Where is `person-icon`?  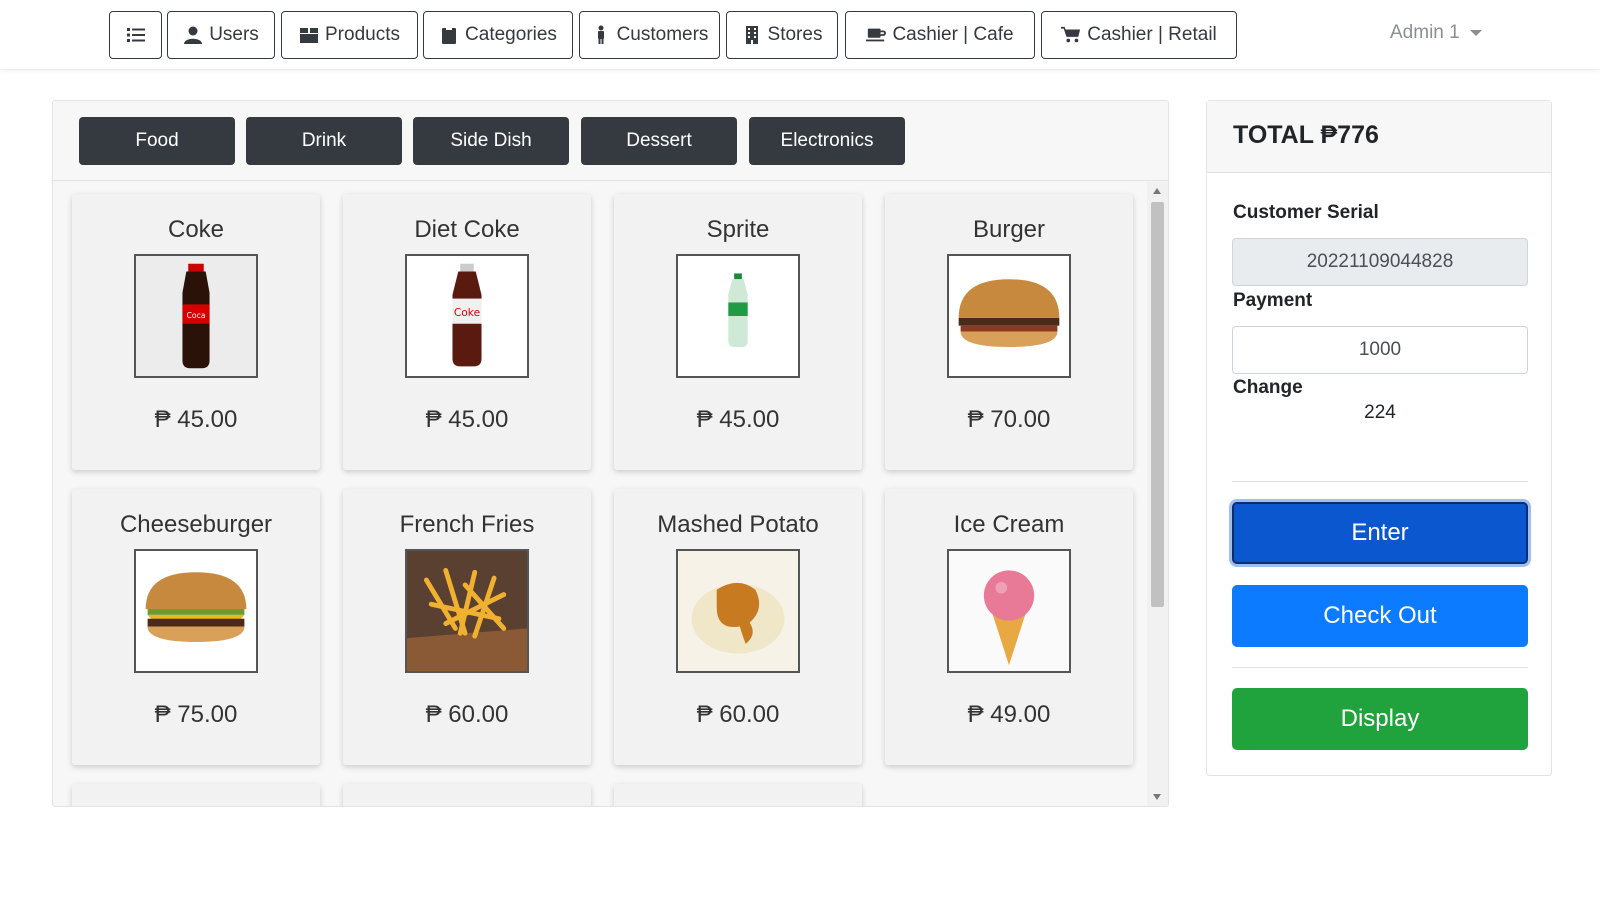
person-icon is located at coordinates (600, 34).